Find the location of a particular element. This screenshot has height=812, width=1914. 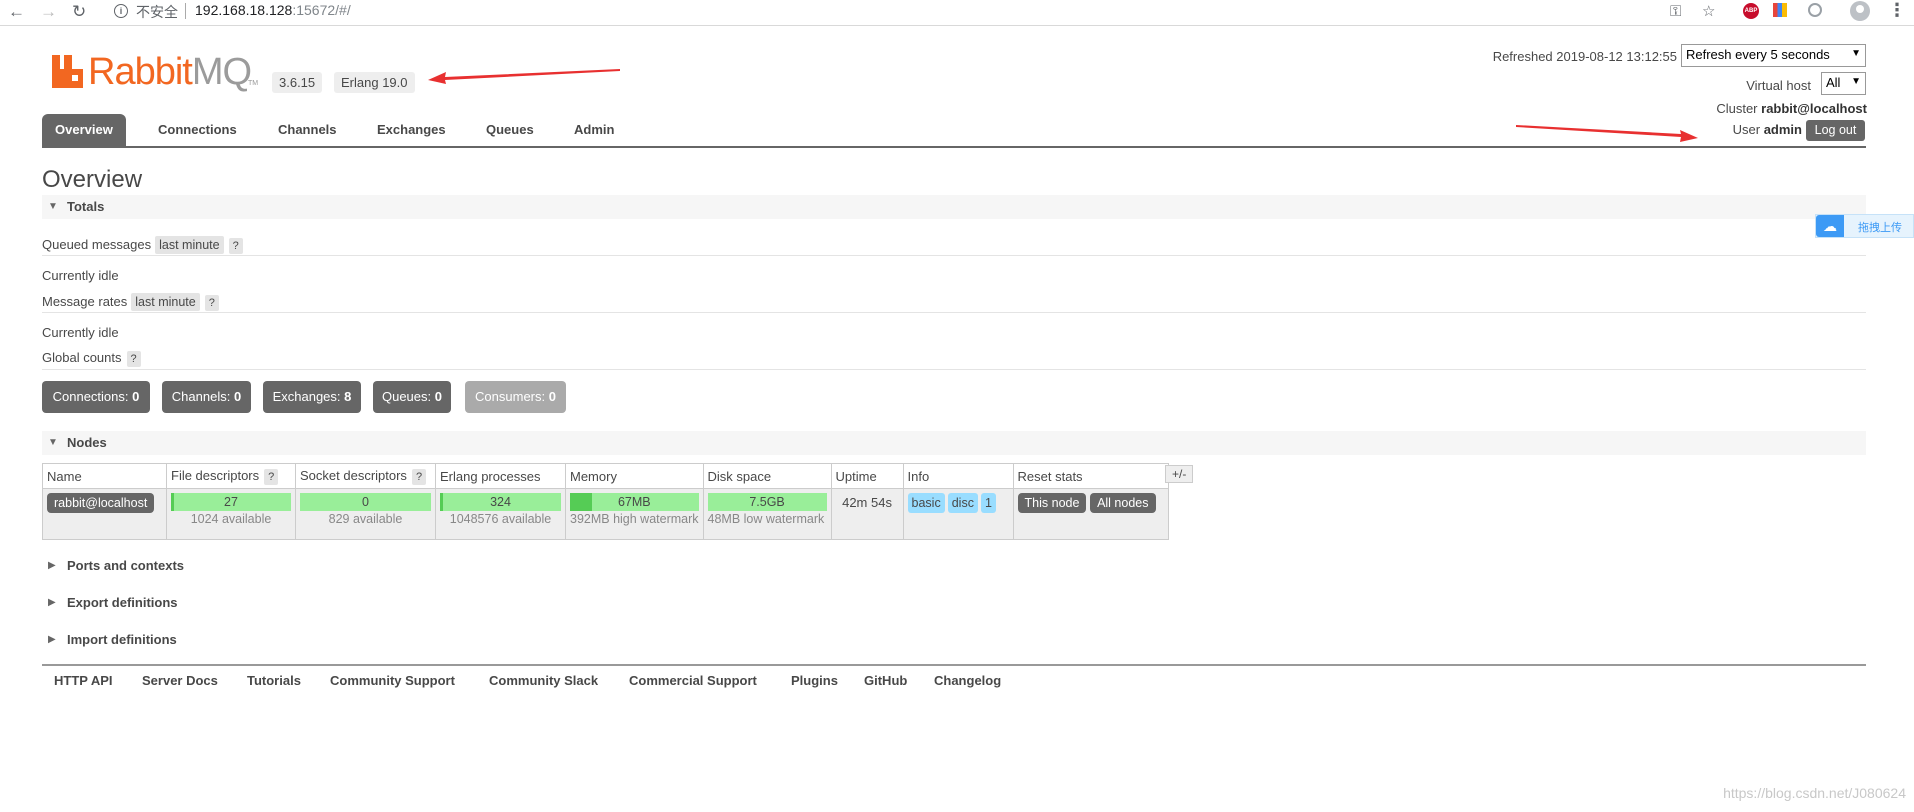

profile-avatar-icon is located at coordinates (1860, 11).